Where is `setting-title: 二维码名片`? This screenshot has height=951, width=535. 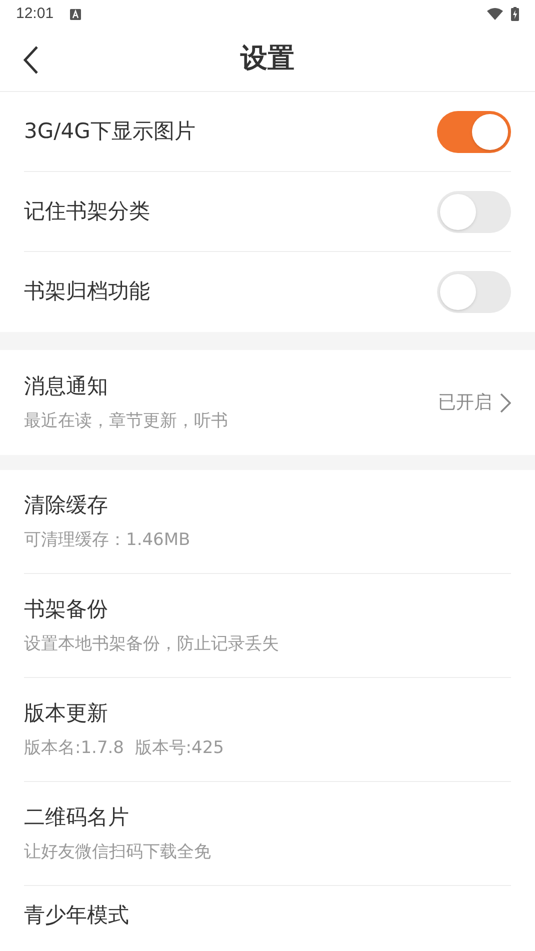
setting-title: 二维码名片 is located at coordinates (77, 817).